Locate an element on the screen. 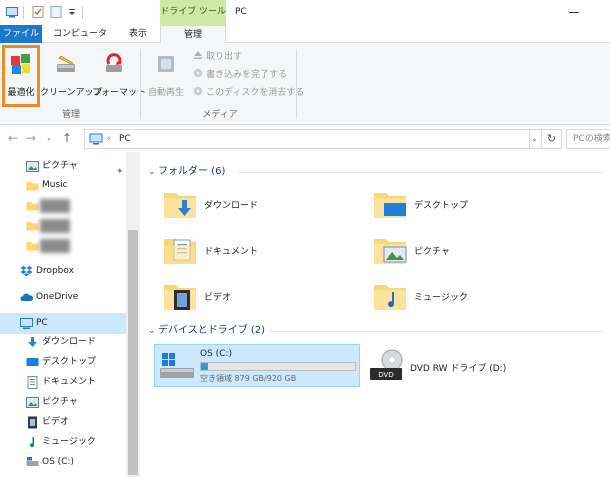  folder-desktop: デスクトップ is located at coordinates (472, 206).